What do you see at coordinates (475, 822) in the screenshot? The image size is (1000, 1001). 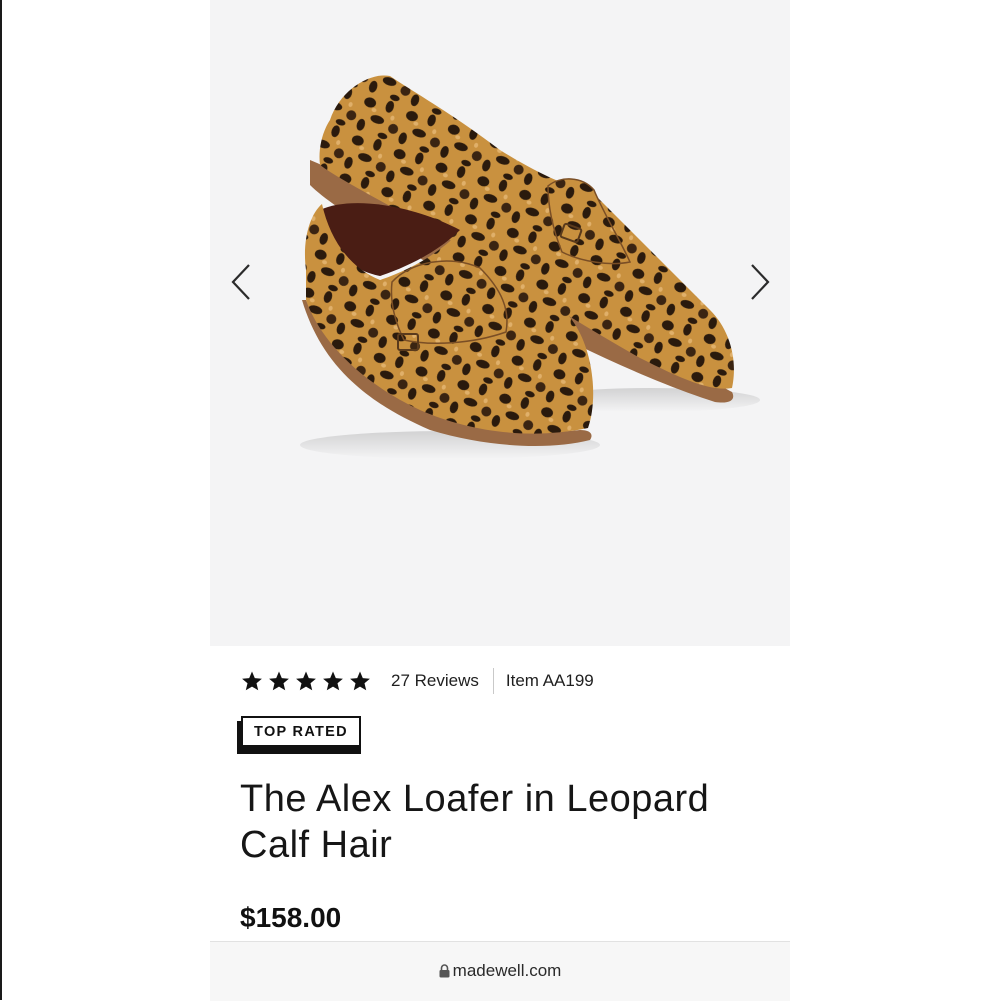 I see `product-title: The Alex Loafer in Leopard Calf Hair` at bounding box center [475, 822].